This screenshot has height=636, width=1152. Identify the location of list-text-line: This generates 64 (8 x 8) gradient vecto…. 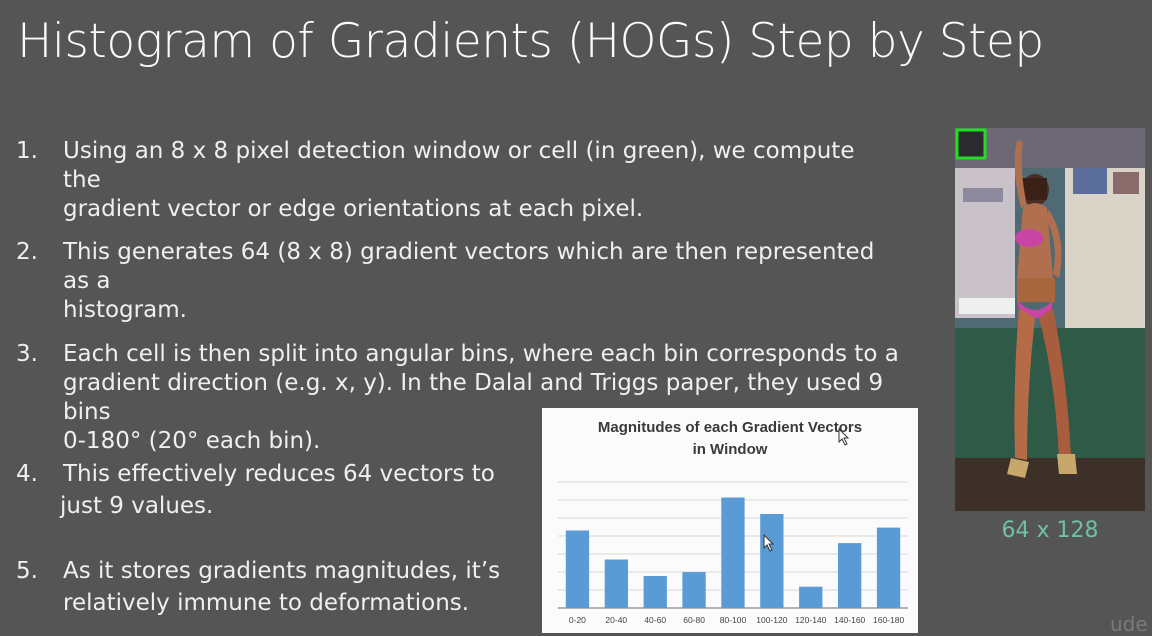
(469, 266).